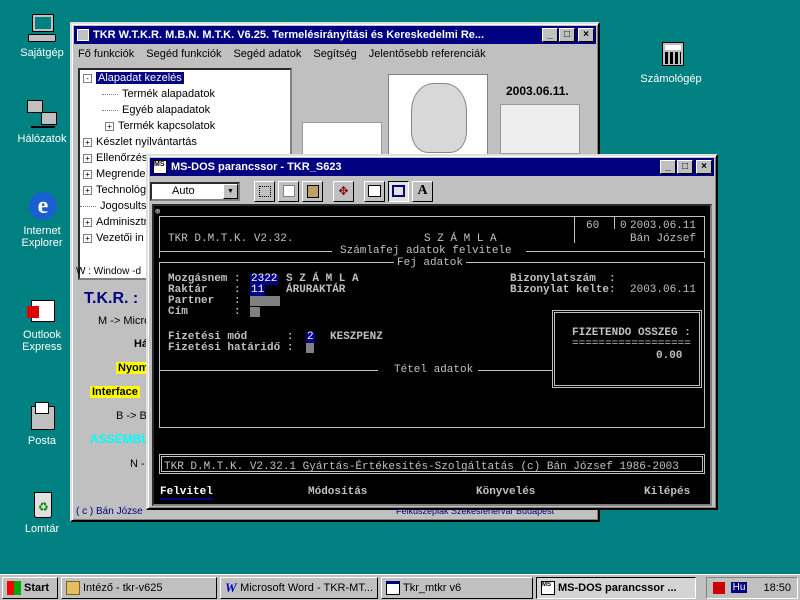  Describe the element at coordinates (185, 110) in the screenshot. I see `tree-item: Egyéb alapadatok` at that location.